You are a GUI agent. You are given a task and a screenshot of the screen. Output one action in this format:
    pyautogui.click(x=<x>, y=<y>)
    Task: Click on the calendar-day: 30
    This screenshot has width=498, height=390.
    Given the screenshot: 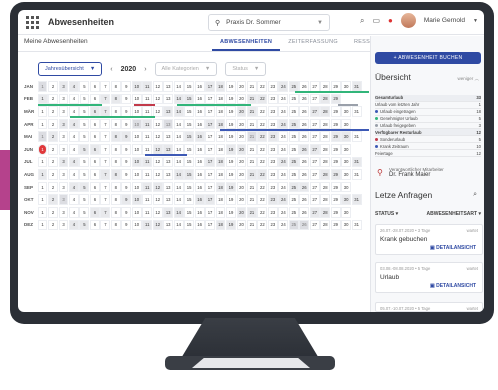 What is the action you would take?
    pyautogui.click(x=346, y=124)
    